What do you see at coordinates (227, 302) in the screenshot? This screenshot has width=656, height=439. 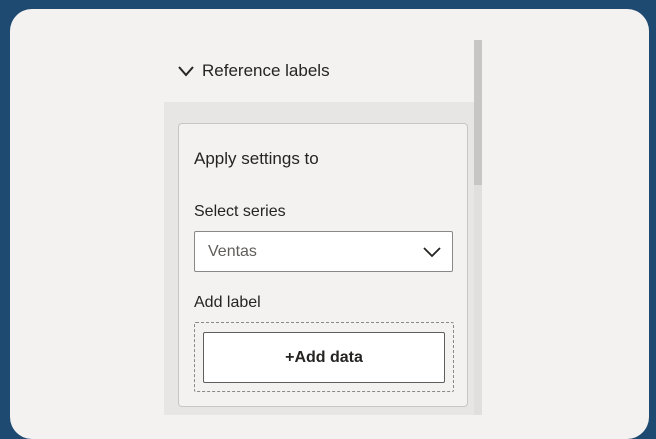 I see `add-label-label: Add label` at bounding box center [227, 302].